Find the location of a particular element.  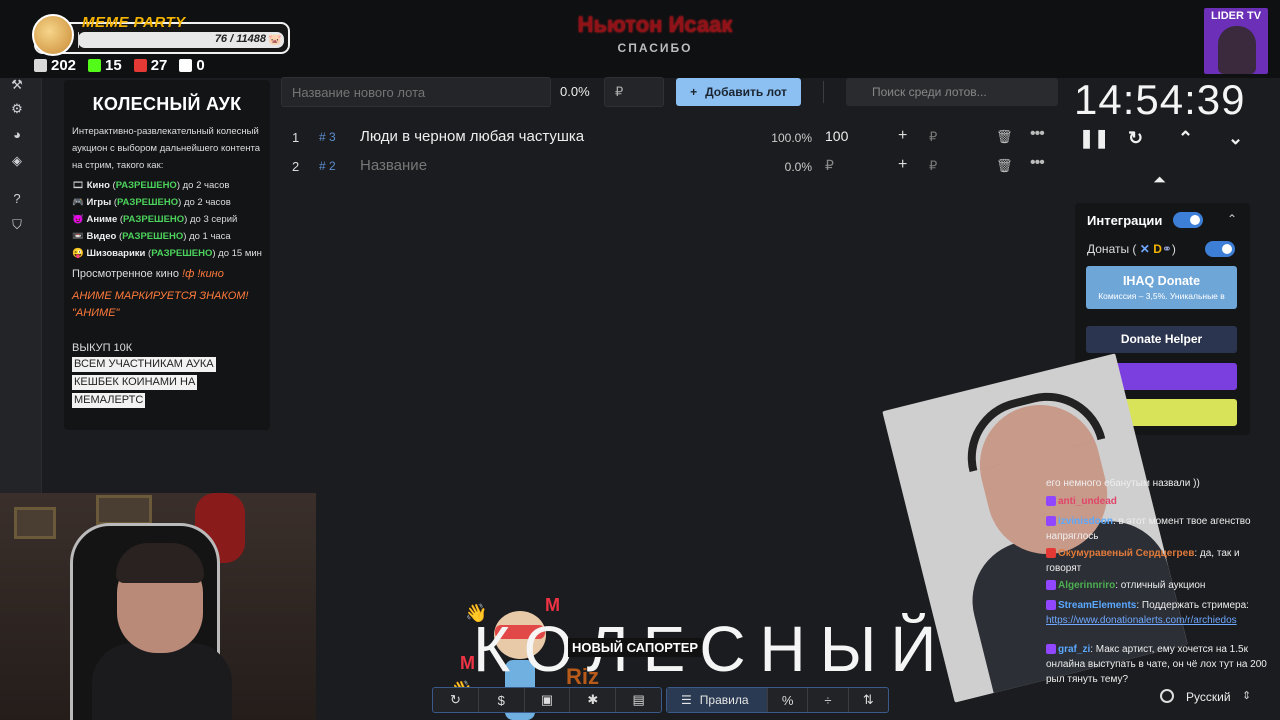

chat-text: : отличный аукцион is located at coordinates (1160, 585).